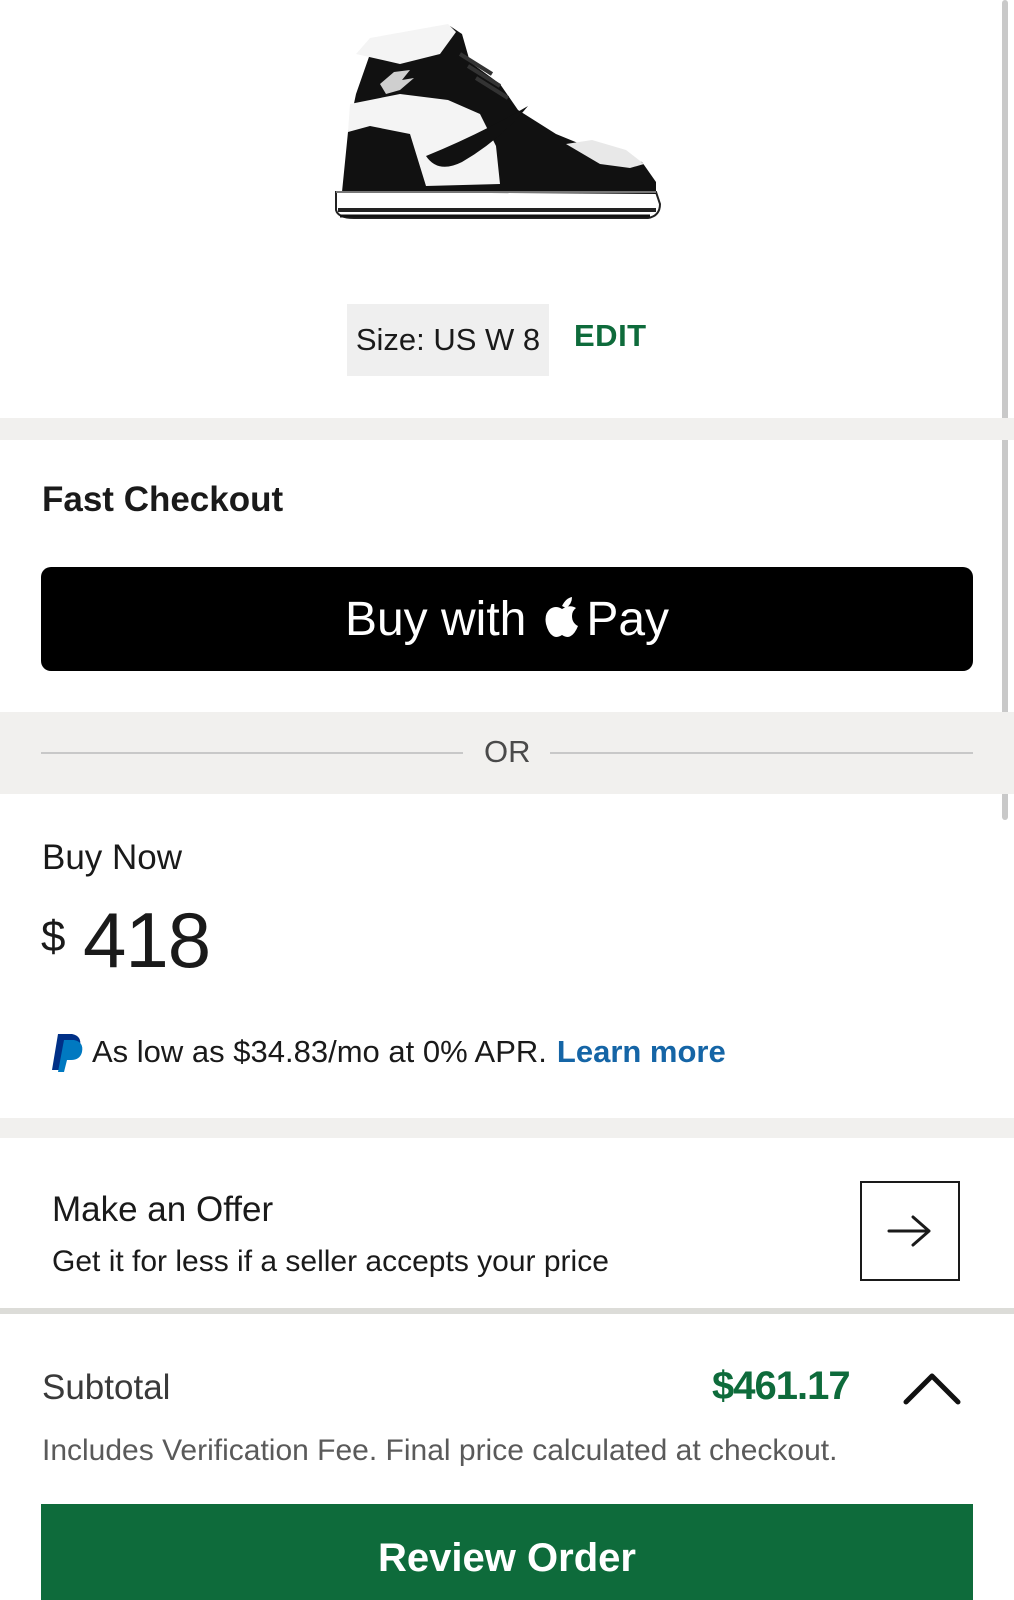  I want to click on review-order-label: Review Order, so click(507, 1558).